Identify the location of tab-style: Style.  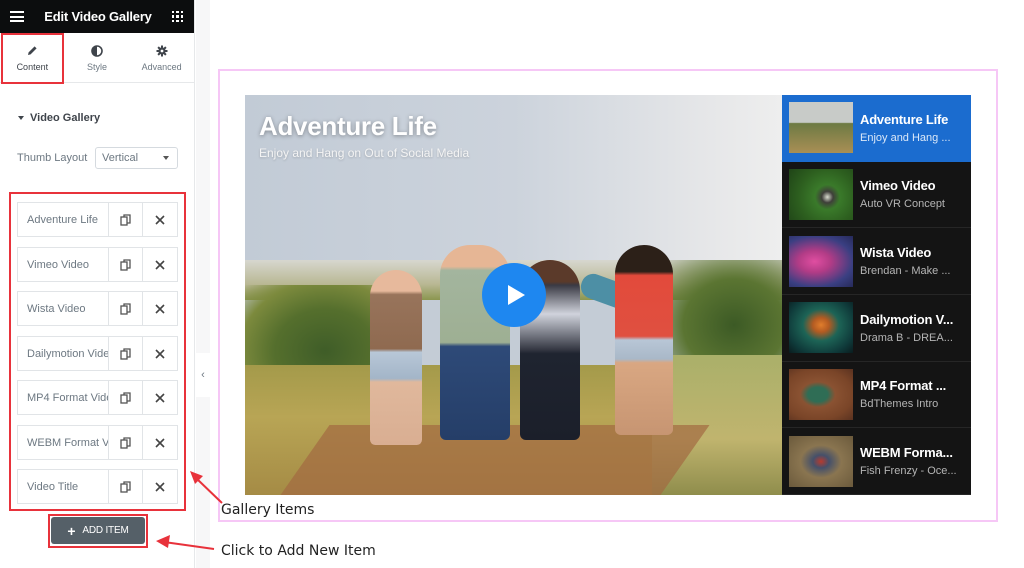
(97, 57).